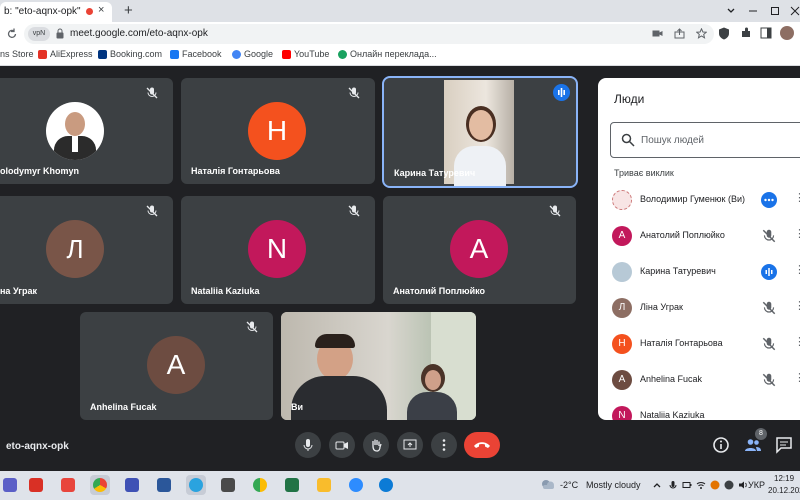  What do you see at coordinates (132, 485) in the screenshot?
I see `taskbar-app-save` at bounding box center [132, 485].